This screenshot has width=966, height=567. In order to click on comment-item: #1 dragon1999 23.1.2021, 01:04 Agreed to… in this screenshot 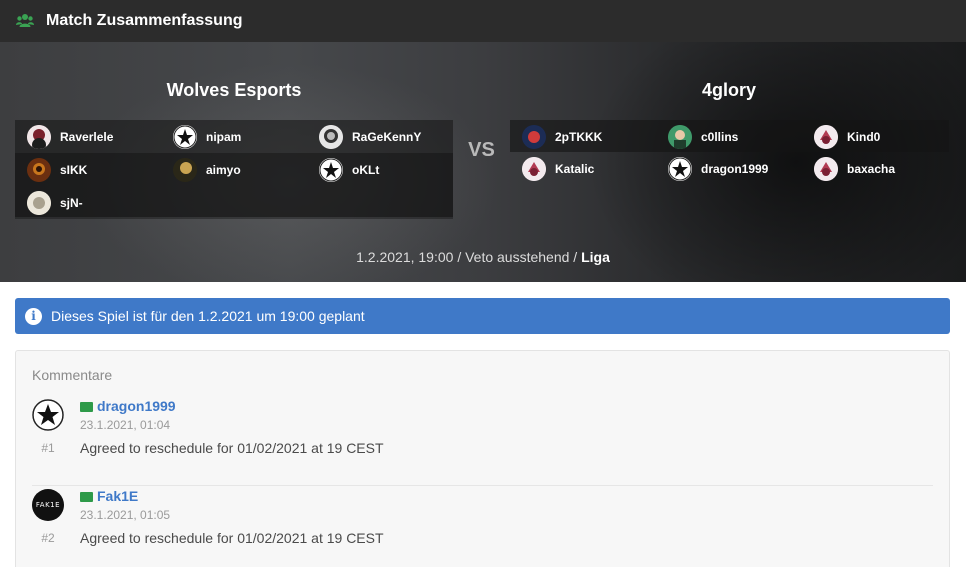, I will do `click(482, 441)`.